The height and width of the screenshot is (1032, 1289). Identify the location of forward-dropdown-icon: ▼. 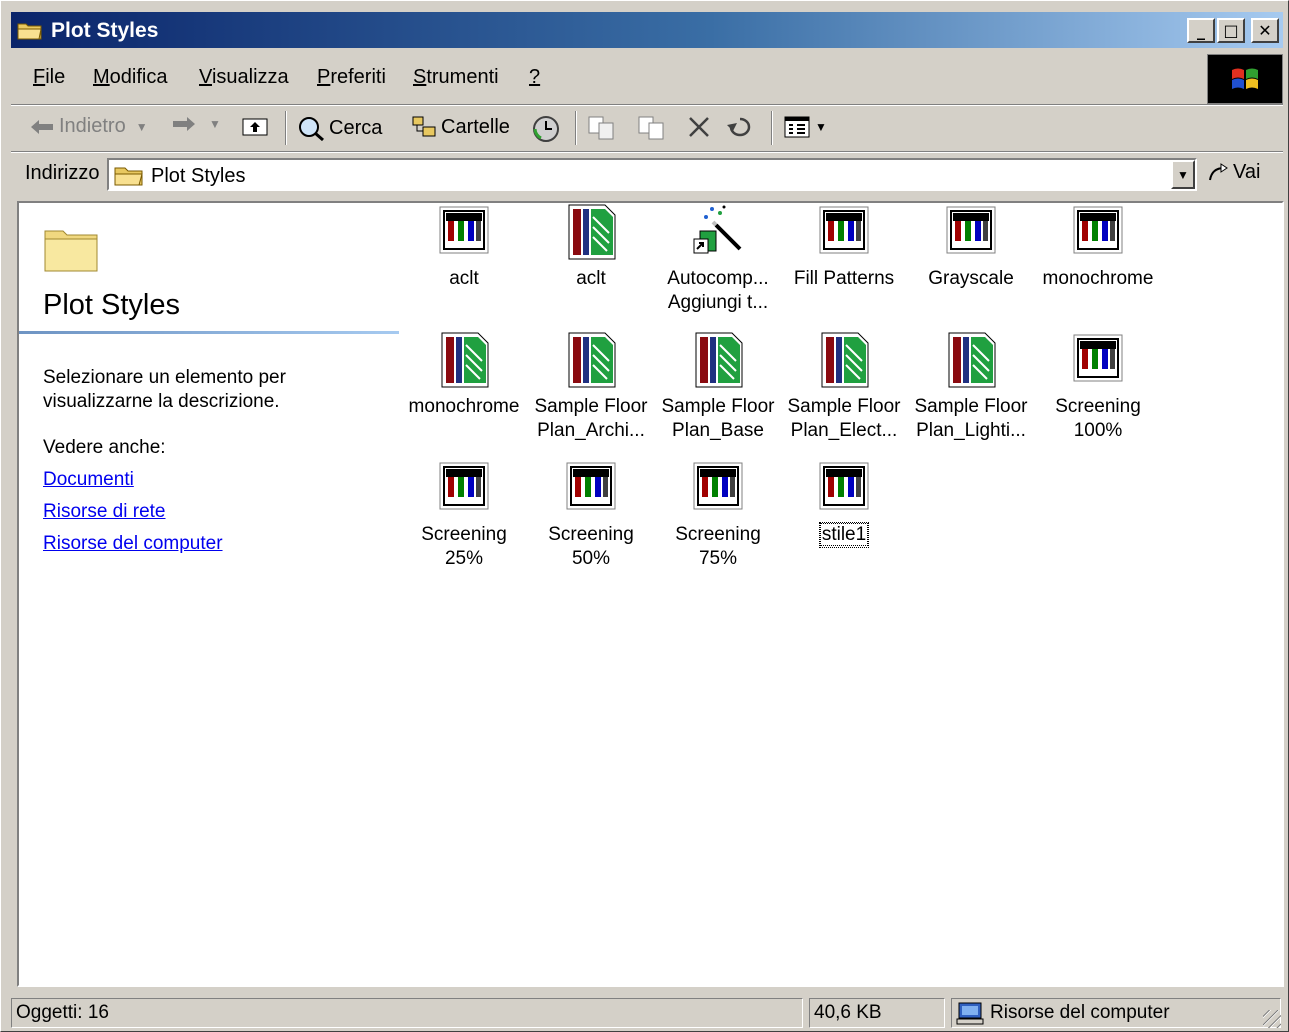
(215, 124).